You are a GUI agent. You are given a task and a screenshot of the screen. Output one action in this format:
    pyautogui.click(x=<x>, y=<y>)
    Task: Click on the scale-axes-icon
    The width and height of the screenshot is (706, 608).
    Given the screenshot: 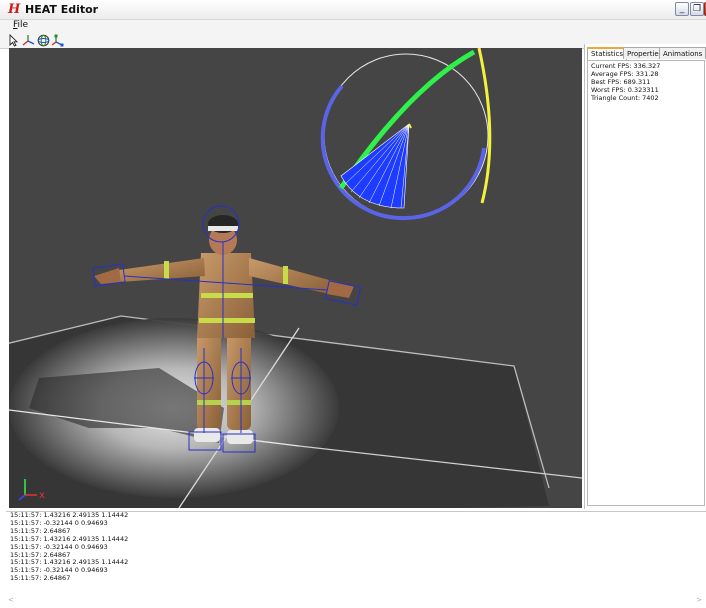 What is the action you would take?
    pyautogui.click(x=57, y=40)
    